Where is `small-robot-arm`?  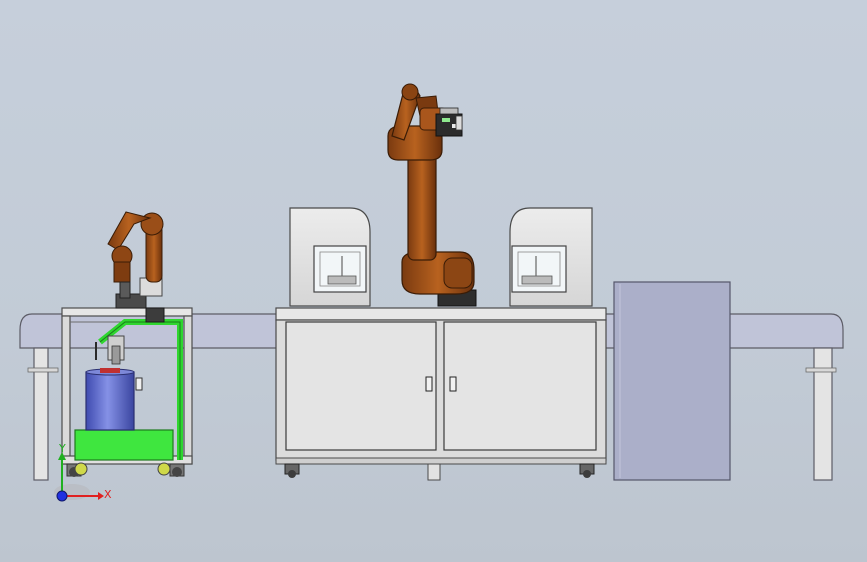 small-robot-arm is located at coordinates (136, 267).